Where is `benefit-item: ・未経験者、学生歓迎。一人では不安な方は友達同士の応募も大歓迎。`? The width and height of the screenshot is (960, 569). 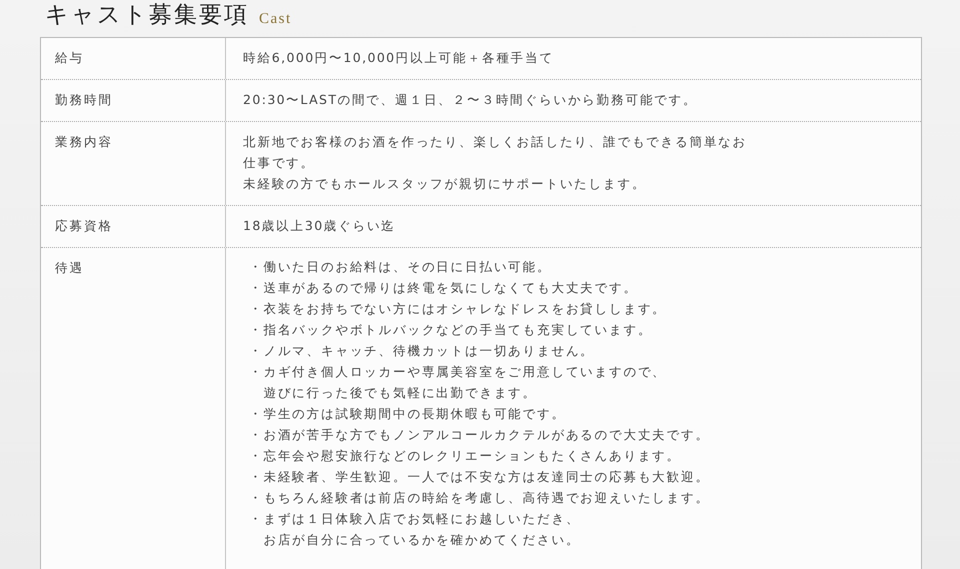 benefit-item: ・未経験者、学生歓迎。一人では不安な方は友達同士の応募も大歓迎。 is located at coordinates (480, 477).